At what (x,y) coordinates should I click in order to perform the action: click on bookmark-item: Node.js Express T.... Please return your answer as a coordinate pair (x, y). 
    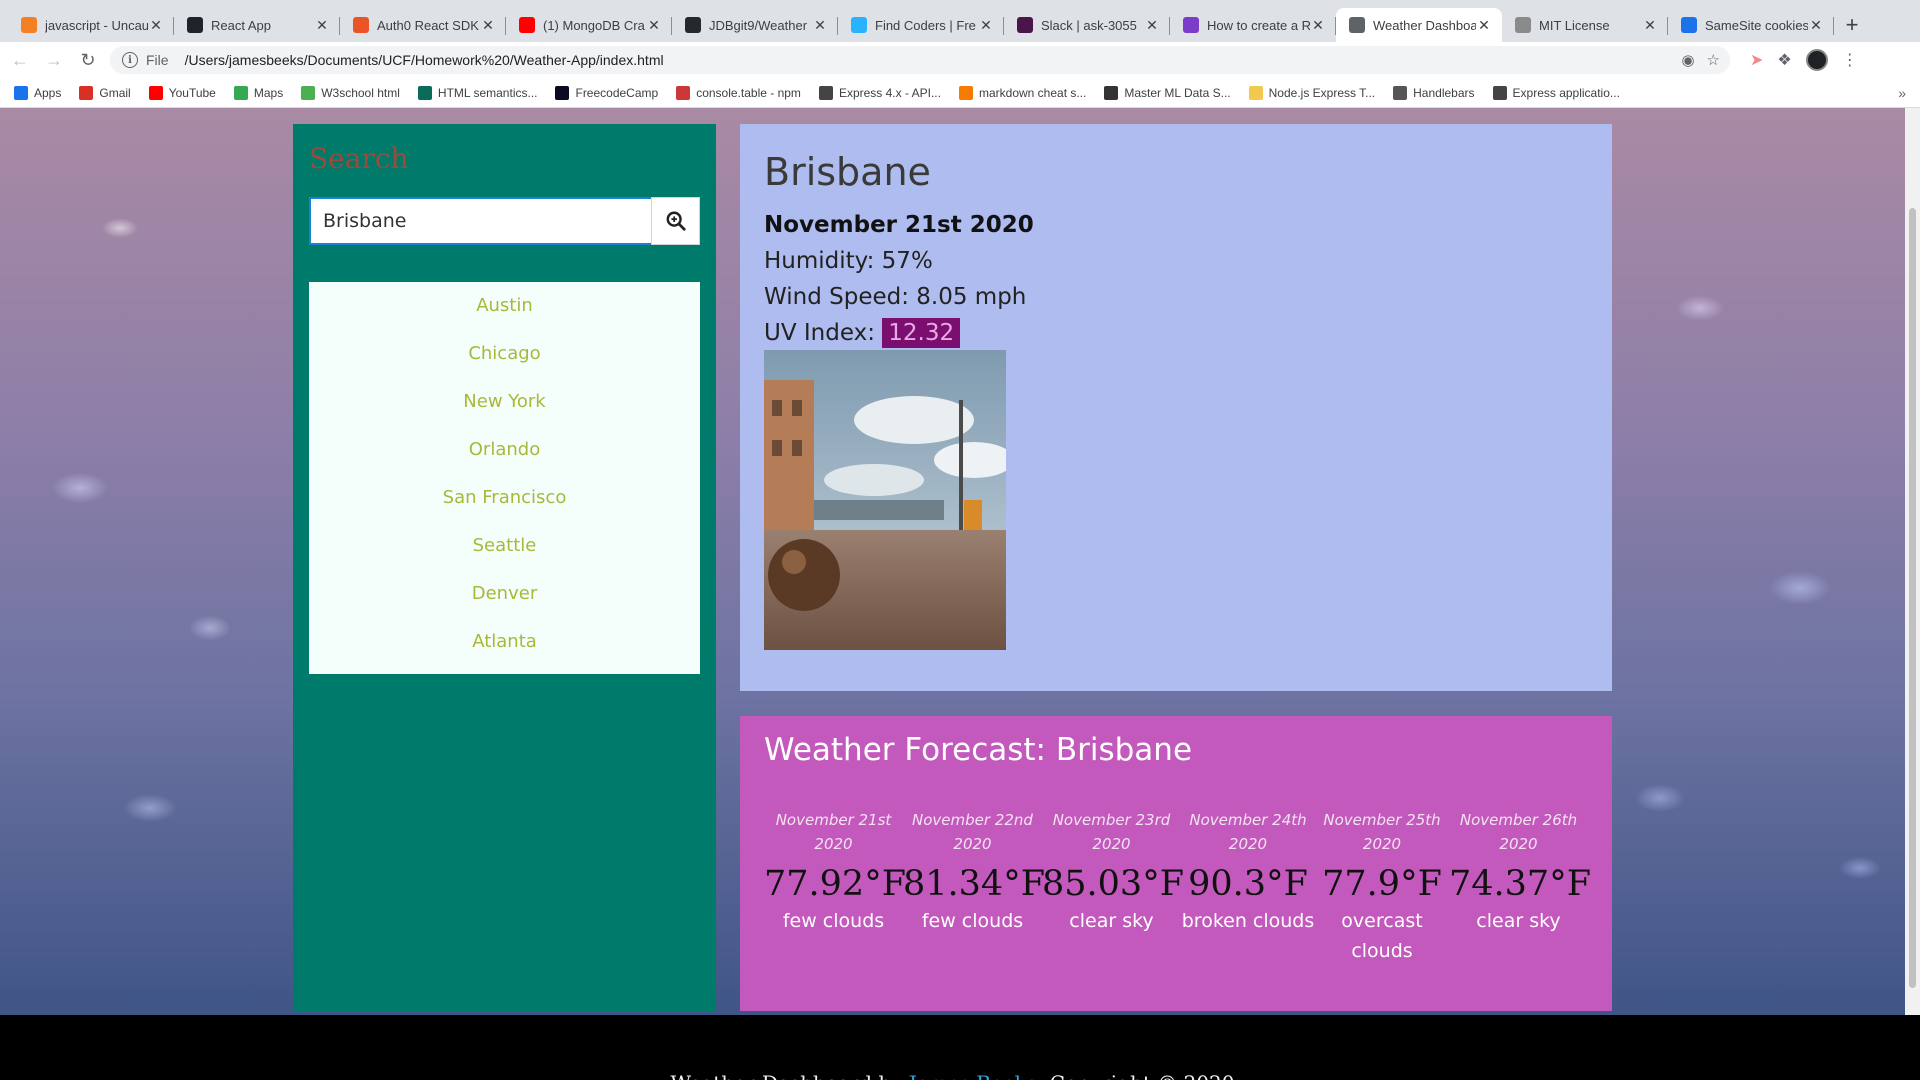
    Looking at the image, I should click on (1311, 92).